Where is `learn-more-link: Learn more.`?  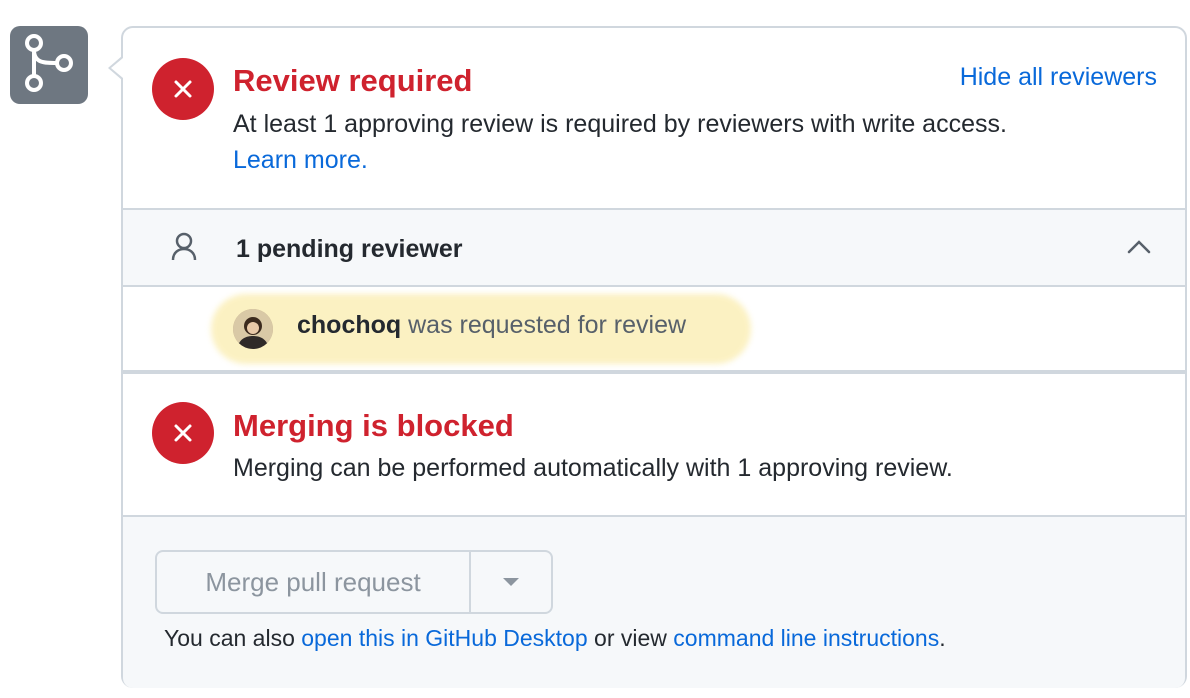
learn-more-link: Learn more. is located at coordinates (300, 160).